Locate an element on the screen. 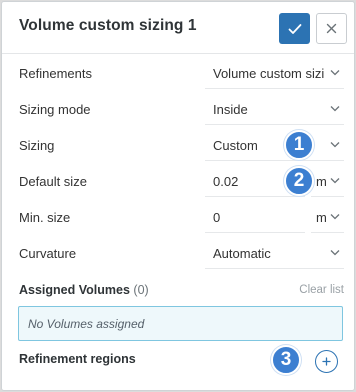 The width and height of the screenshot is (356, 392). default-size-label: Default size is located at coordinates (53, 181).